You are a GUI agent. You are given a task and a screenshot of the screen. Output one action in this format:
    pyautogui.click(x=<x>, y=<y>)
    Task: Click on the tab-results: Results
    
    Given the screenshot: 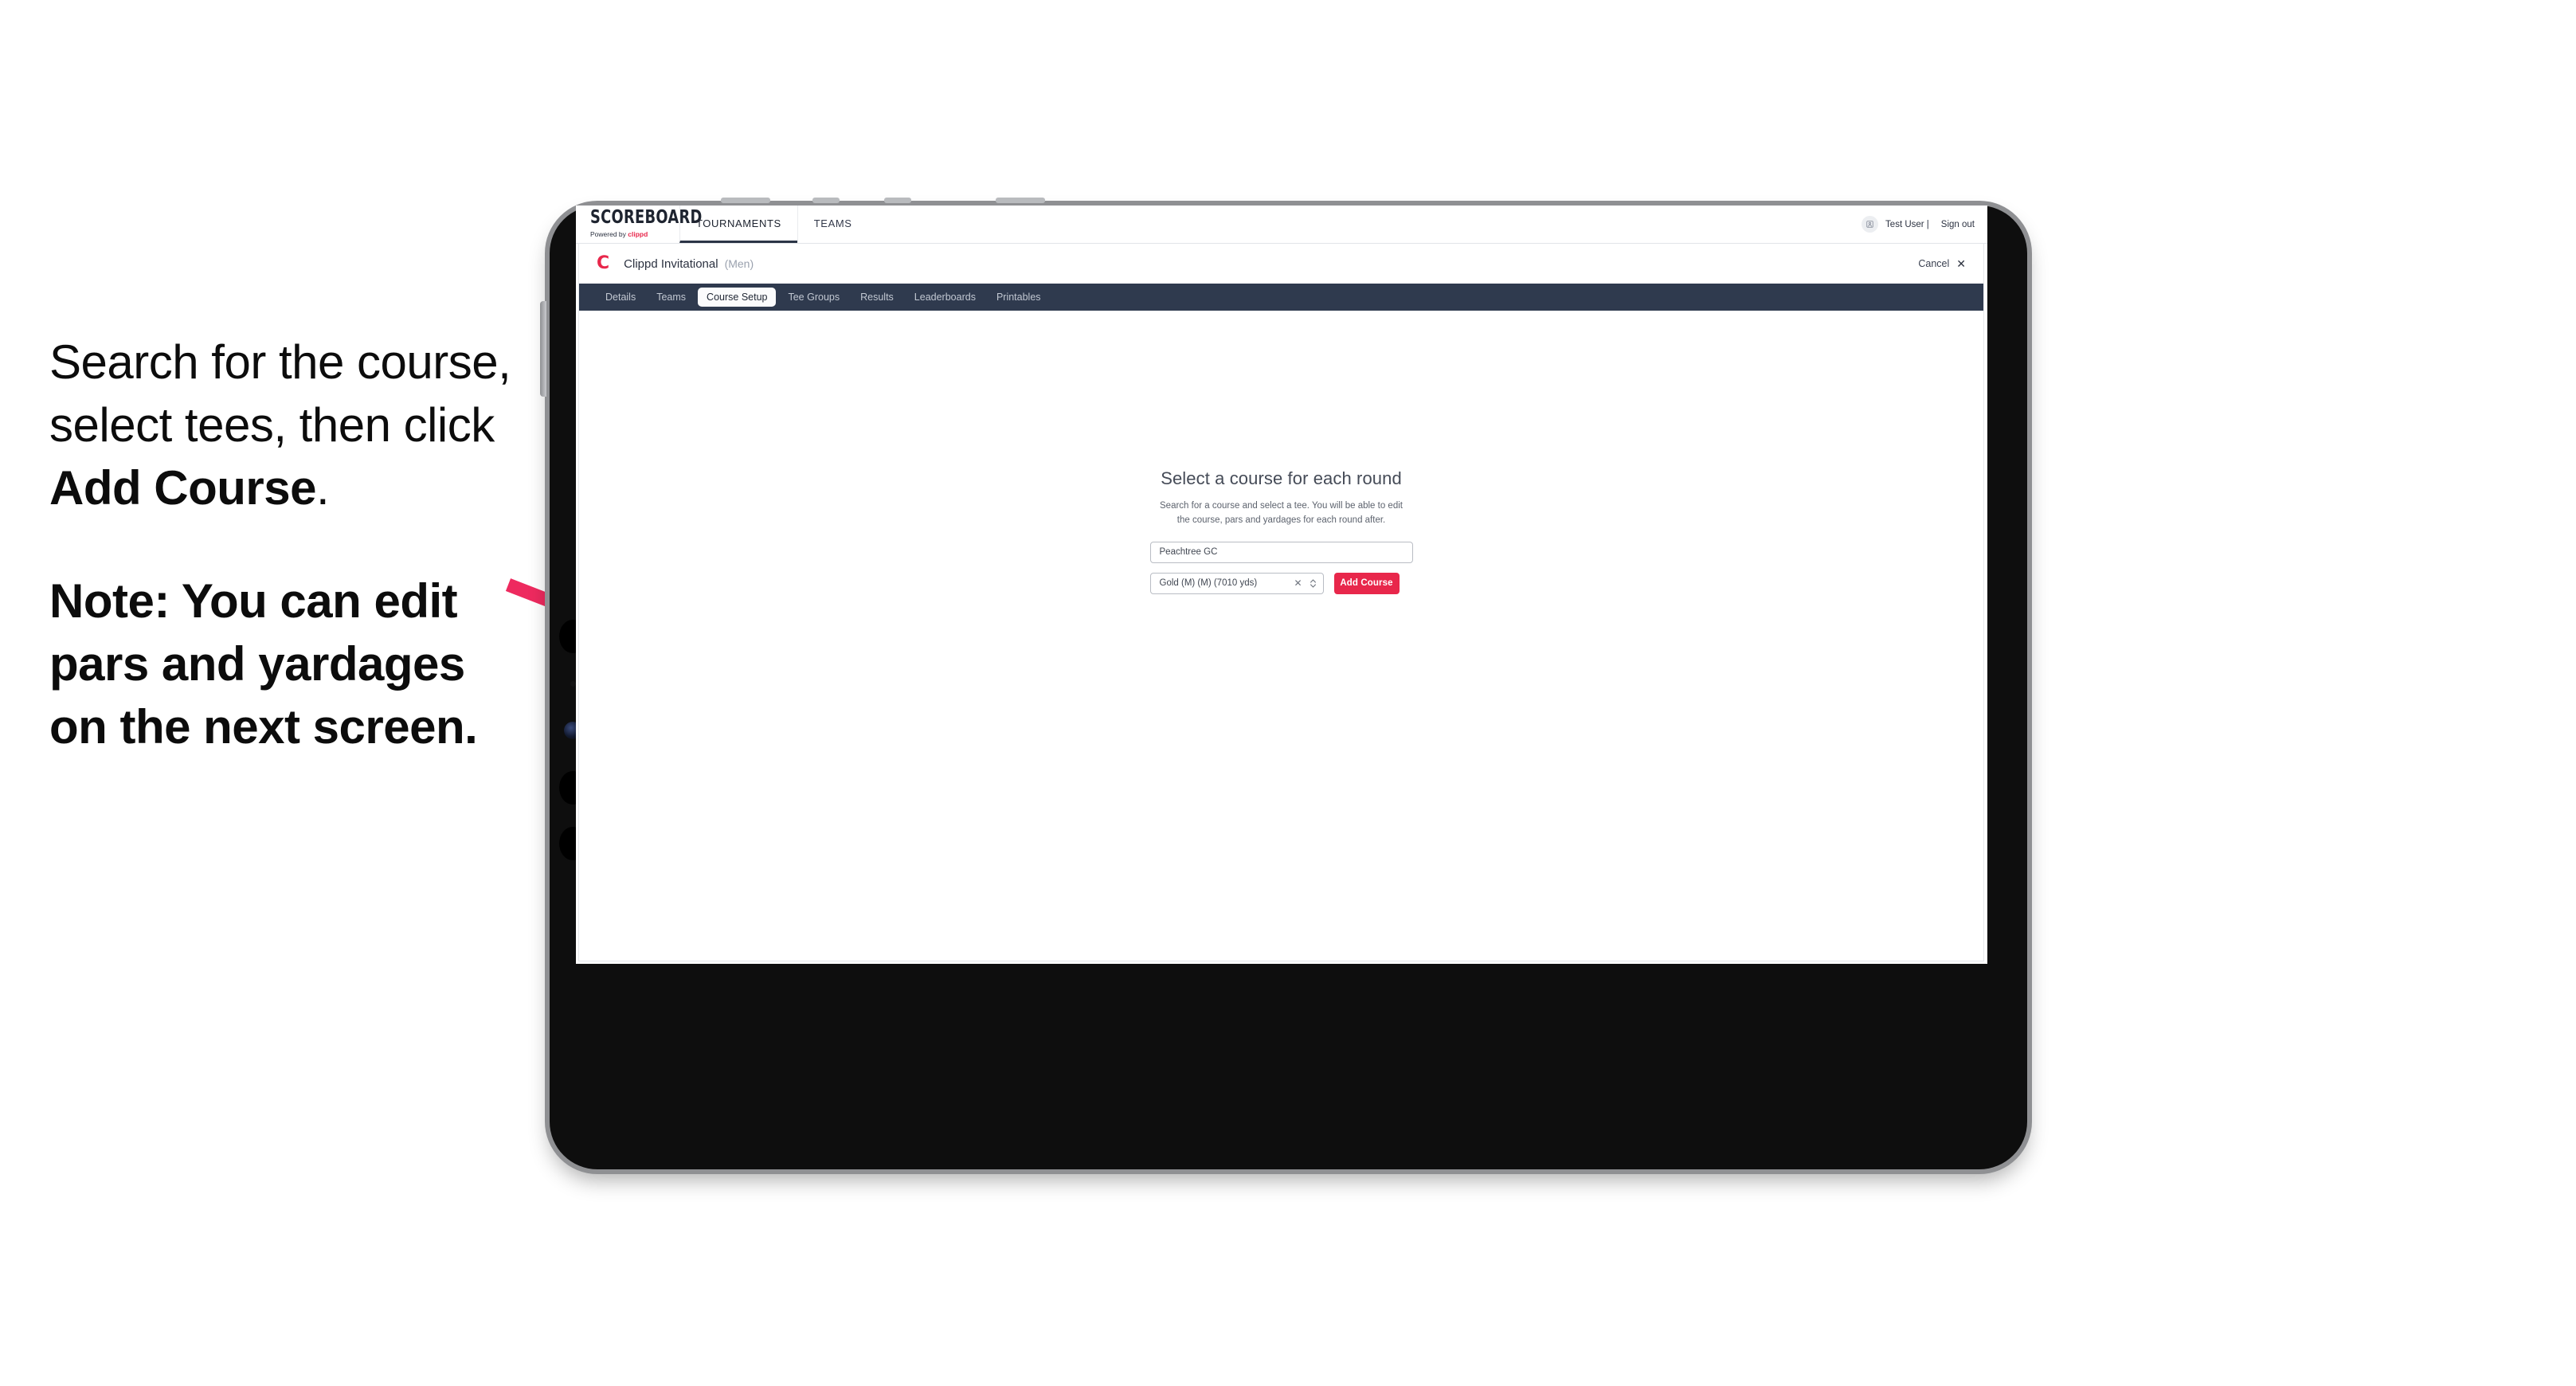 What is the action you would take?
    pyautogui.click(x=876, y=297)
    